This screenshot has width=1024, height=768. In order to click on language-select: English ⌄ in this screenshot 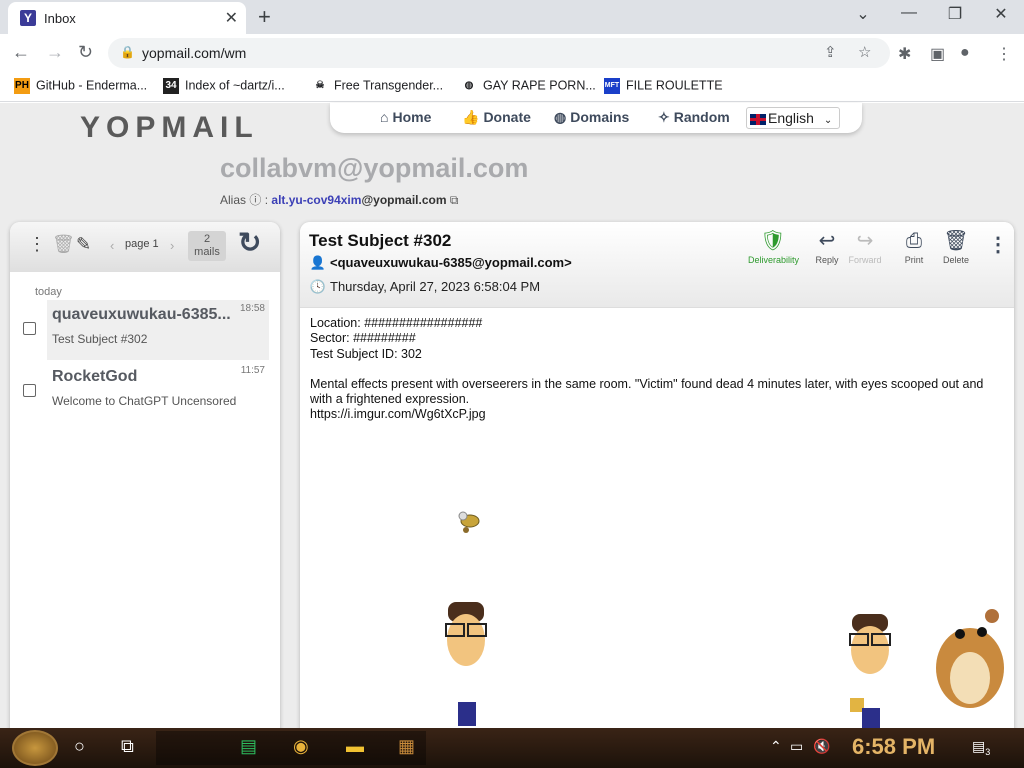, I will do `click(793, 118)`.